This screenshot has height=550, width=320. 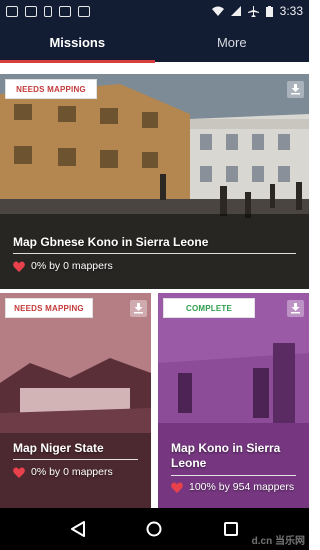 I want to click on status-bar: 3:33, so click(x=154, y=11).